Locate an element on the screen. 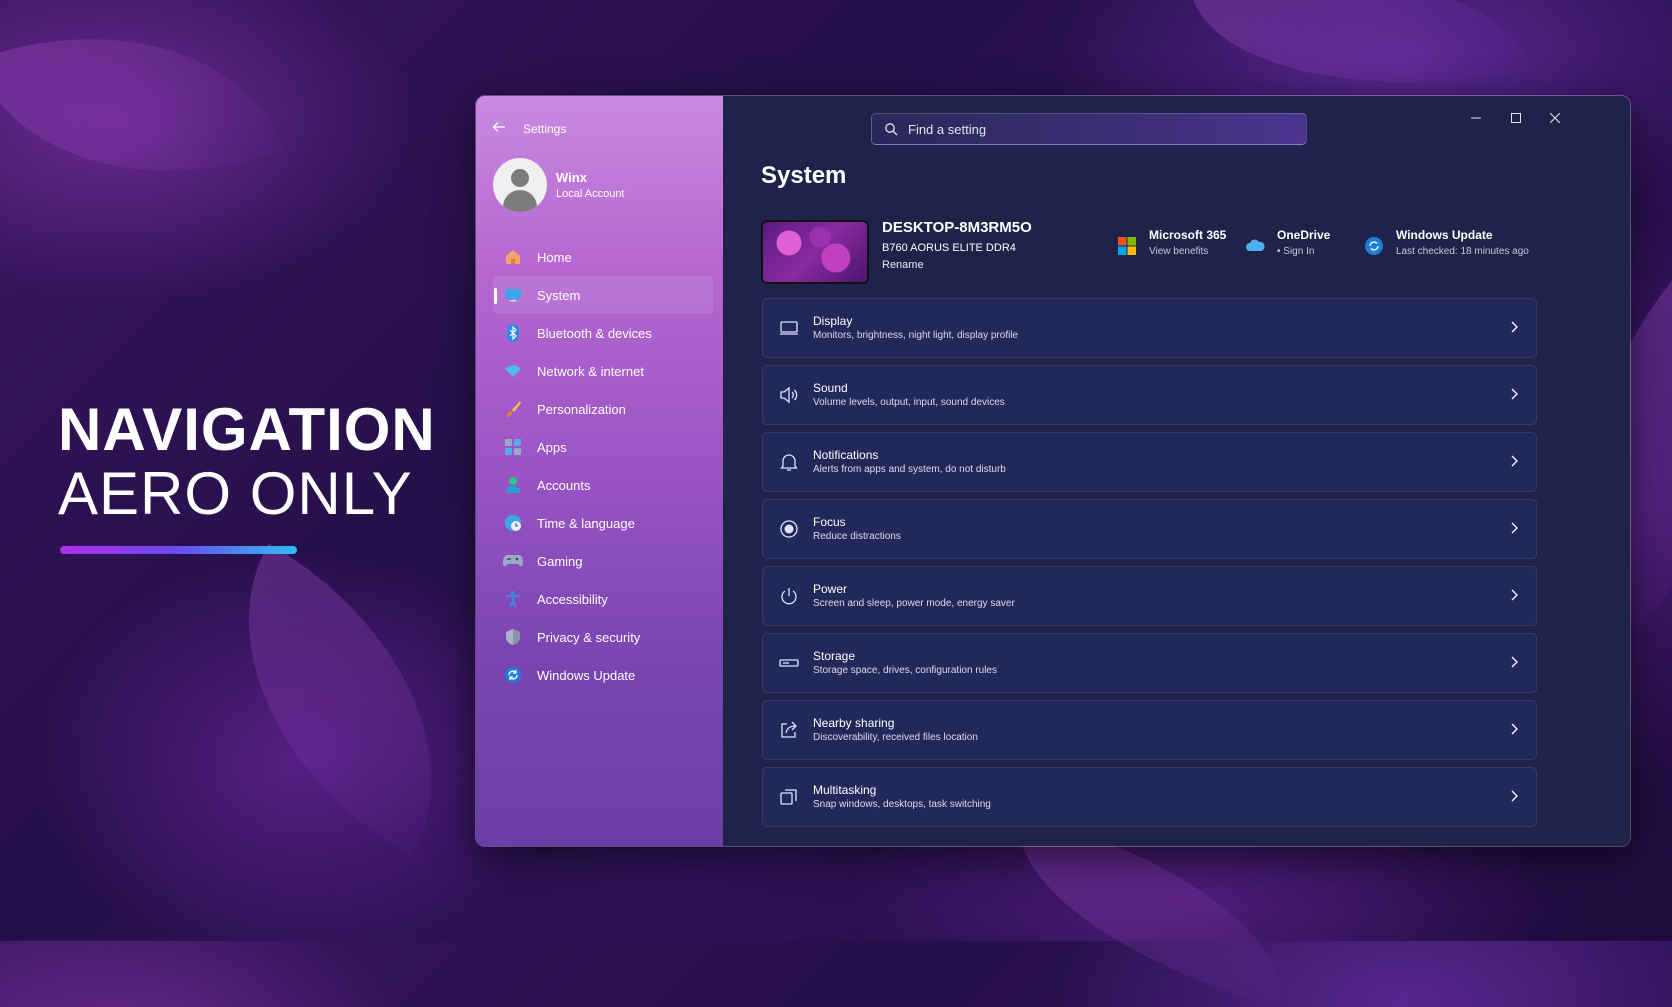 This screenshot has height=1007, width=1672. minimize-button is located at coordinates (1476, 118).